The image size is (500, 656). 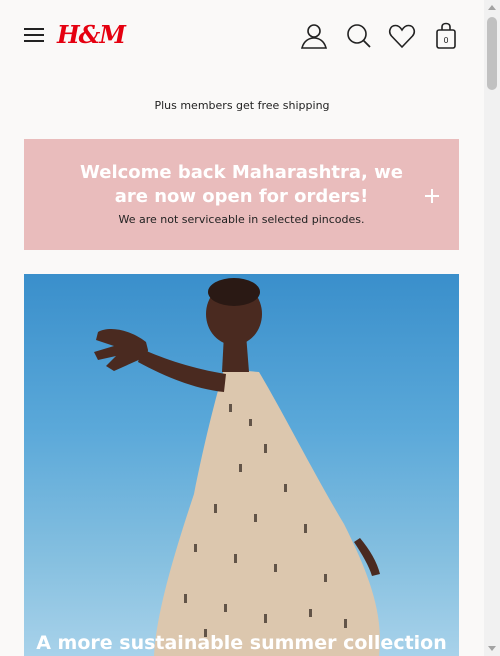 I want to click on scrollbar, so click(x=492, y=328).